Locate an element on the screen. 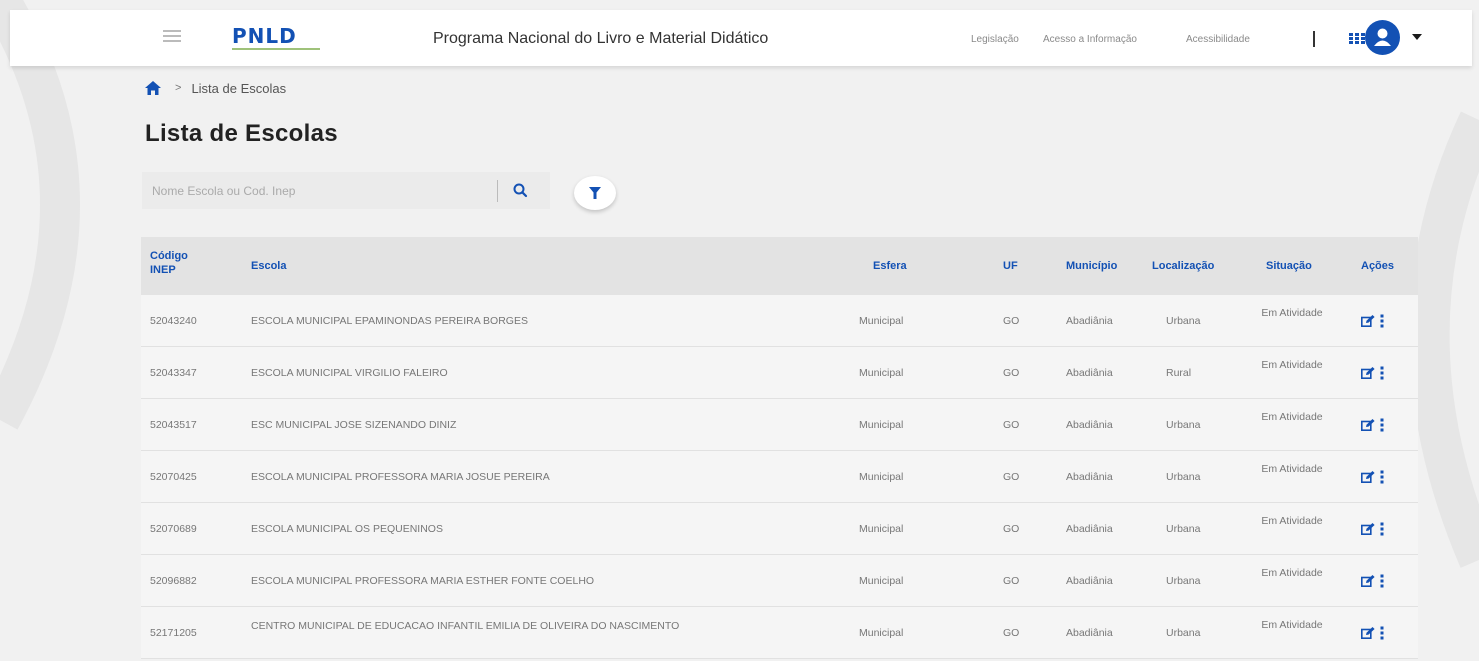 The height and width of the screenshot is (661, 1479). col-situacao: Situação is located at coordinates (1289, 266).